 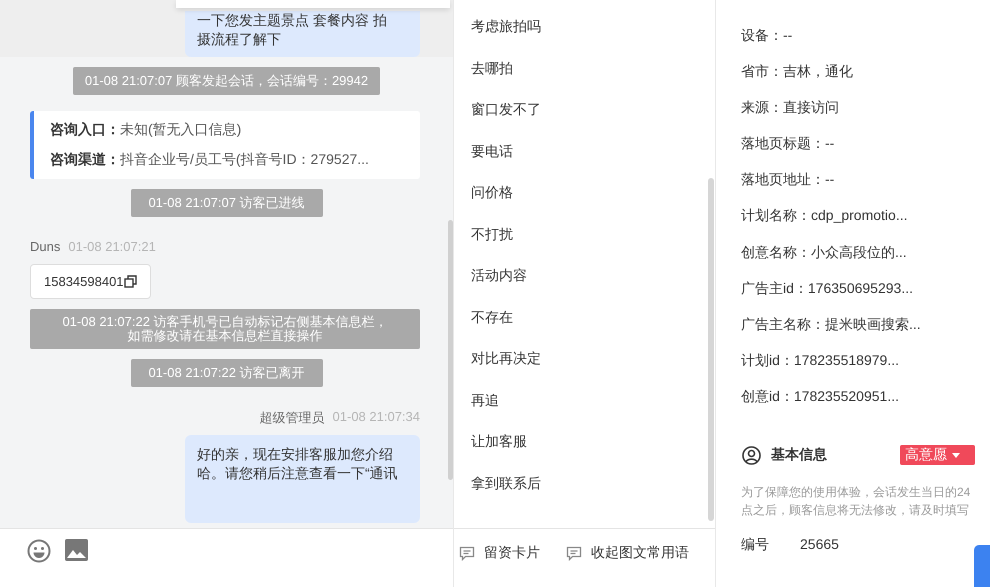 I want to click on phrase-item: 窗口发不了, so click(x=584, y=119).